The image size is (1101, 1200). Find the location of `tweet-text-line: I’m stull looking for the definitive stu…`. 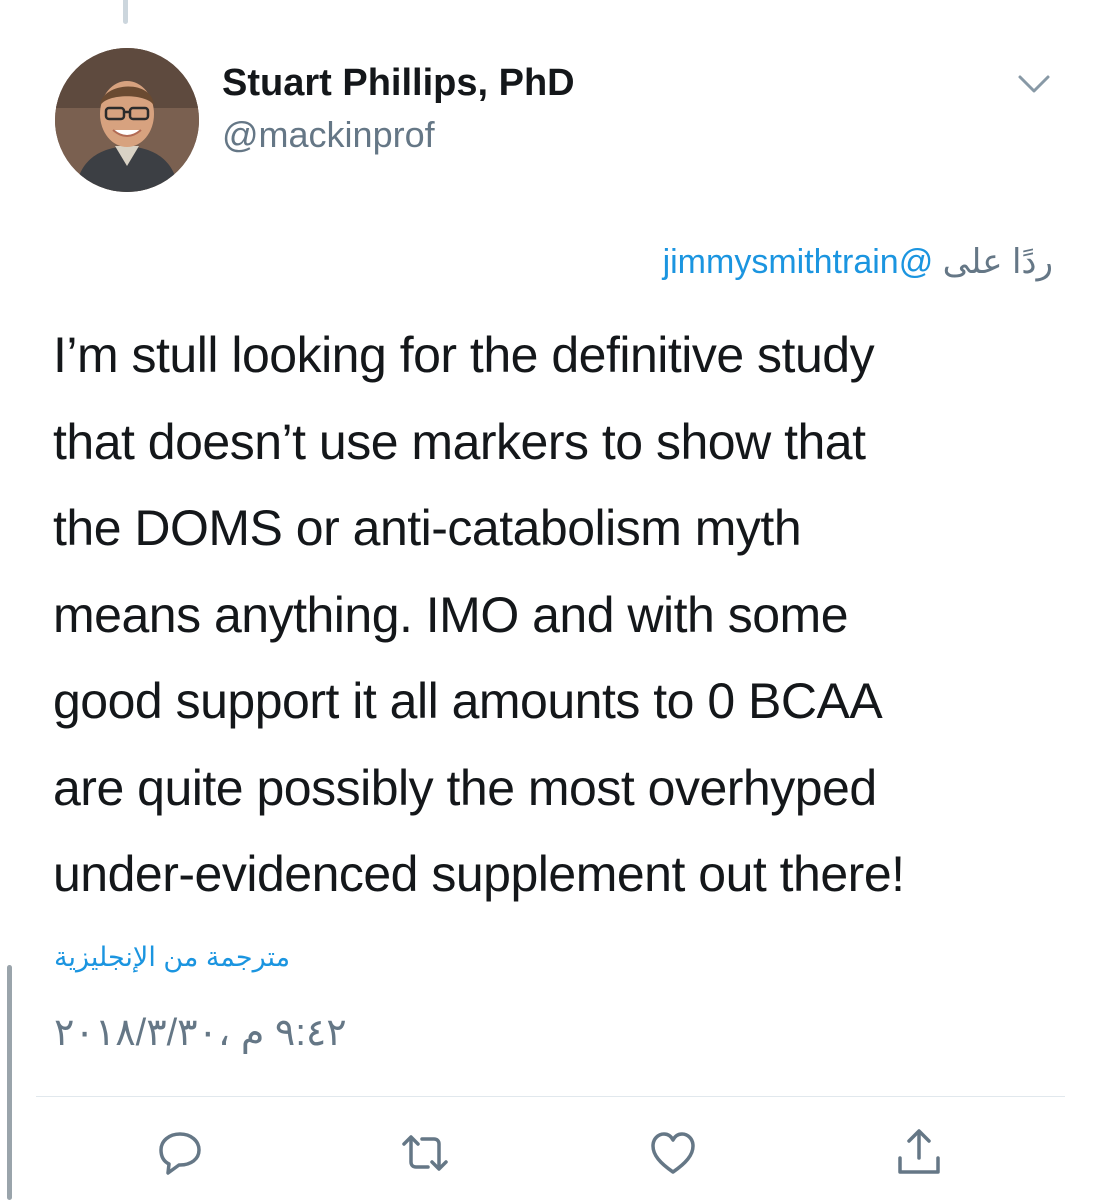

tweet-text-line: I’m stull looking for the definitive stu… is located at coordinates (464, 355).